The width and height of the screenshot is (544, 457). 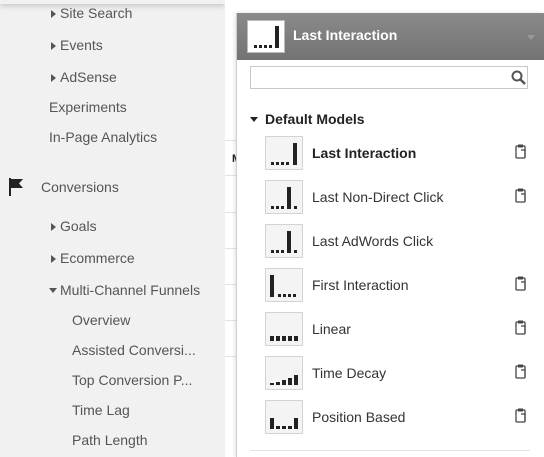 I want to click on divider, so click(x=390, y=450).